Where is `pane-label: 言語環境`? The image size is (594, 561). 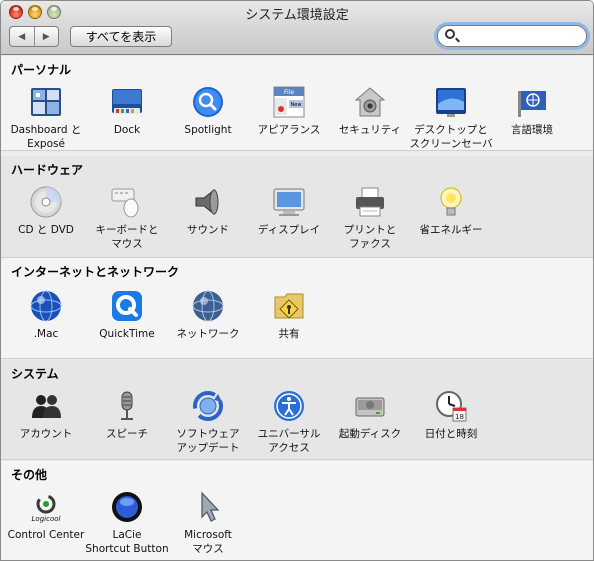 pane-label: 言語環境 is located at coordinates (532, 130).